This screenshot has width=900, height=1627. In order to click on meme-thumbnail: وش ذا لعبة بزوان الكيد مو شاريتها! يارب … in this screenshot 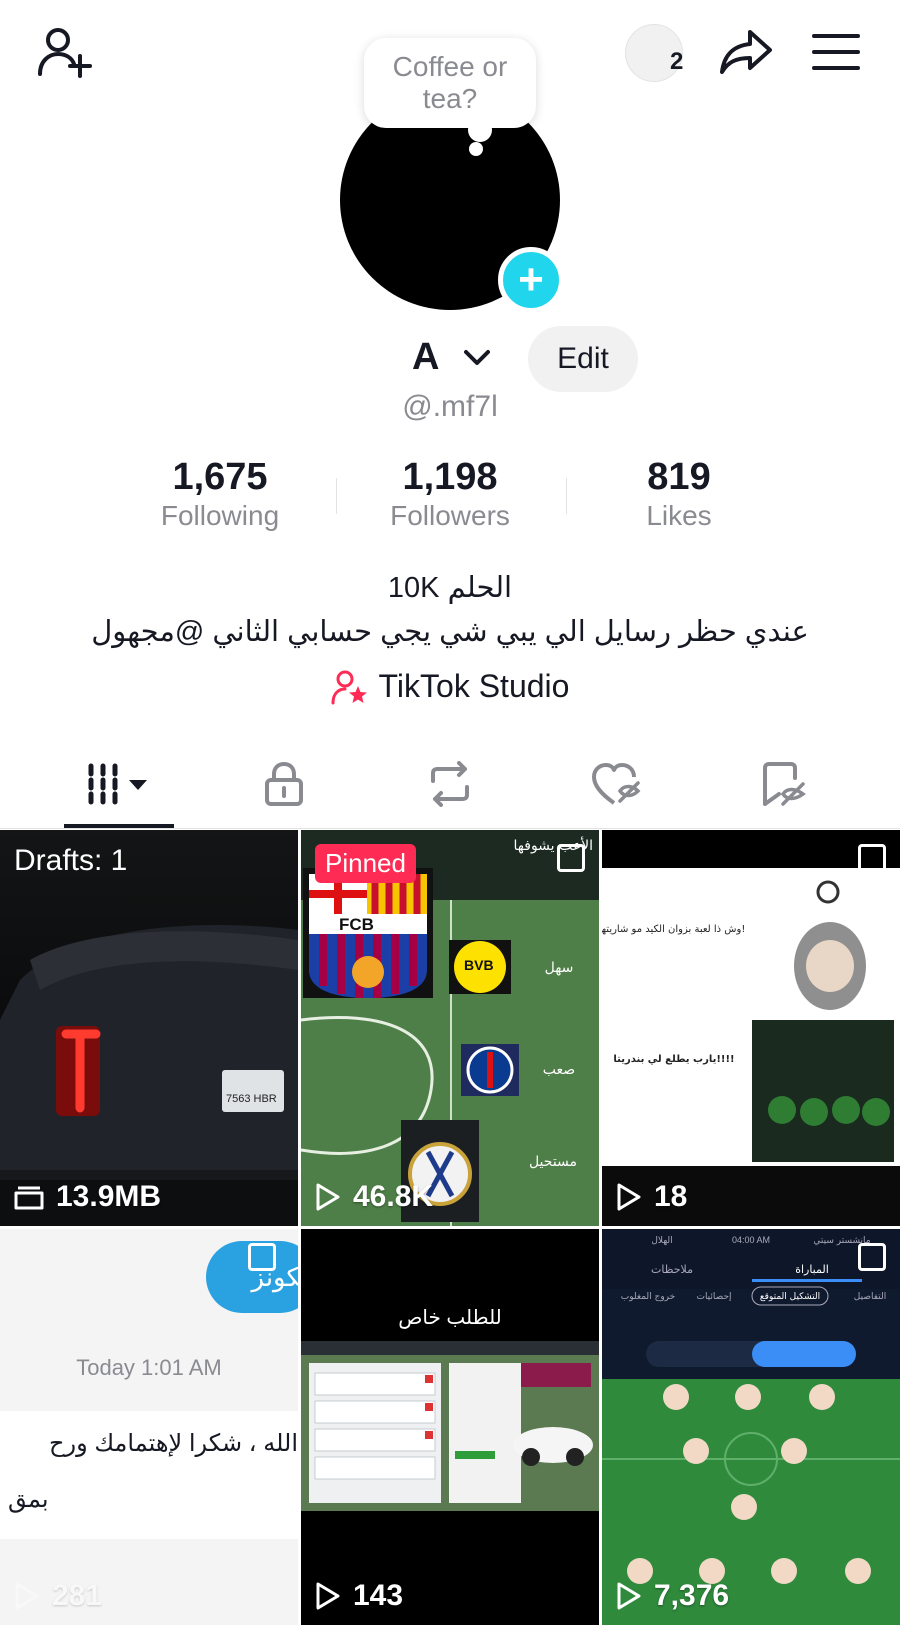, I will do `click(751, 1028)`.